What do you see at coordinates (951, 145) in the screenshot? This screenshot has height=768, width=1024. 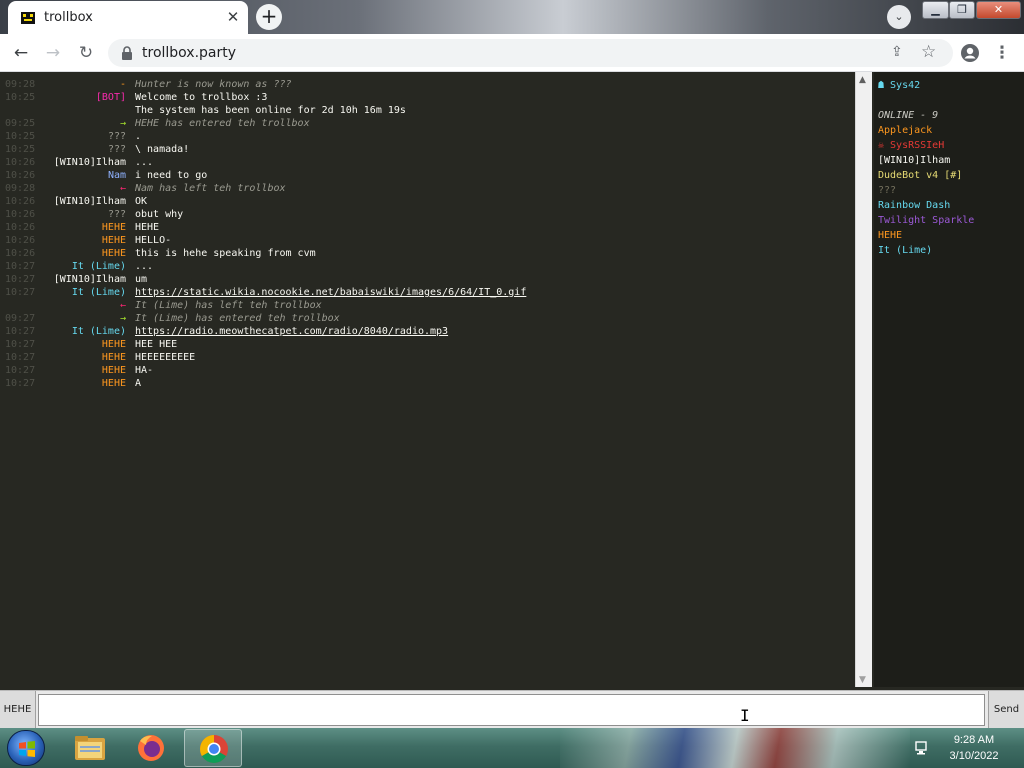 I see `online-user: ☠ SysRSSIeH` at bounding box center [951, 145].